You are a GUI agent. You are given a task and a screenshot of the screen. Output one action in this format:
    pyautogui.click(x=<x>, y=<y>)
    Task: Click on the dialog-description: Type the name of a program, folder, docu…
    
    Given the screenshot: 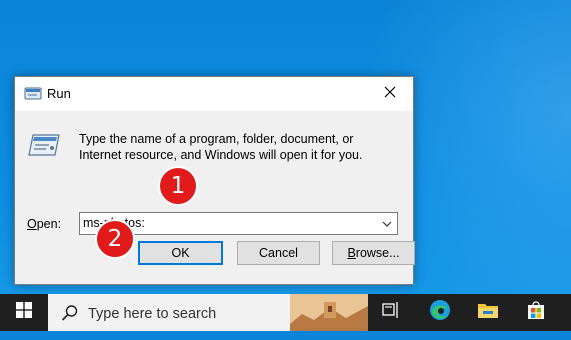 What is the action you would take?
    pyautogui.click(x=221, y=147)
    